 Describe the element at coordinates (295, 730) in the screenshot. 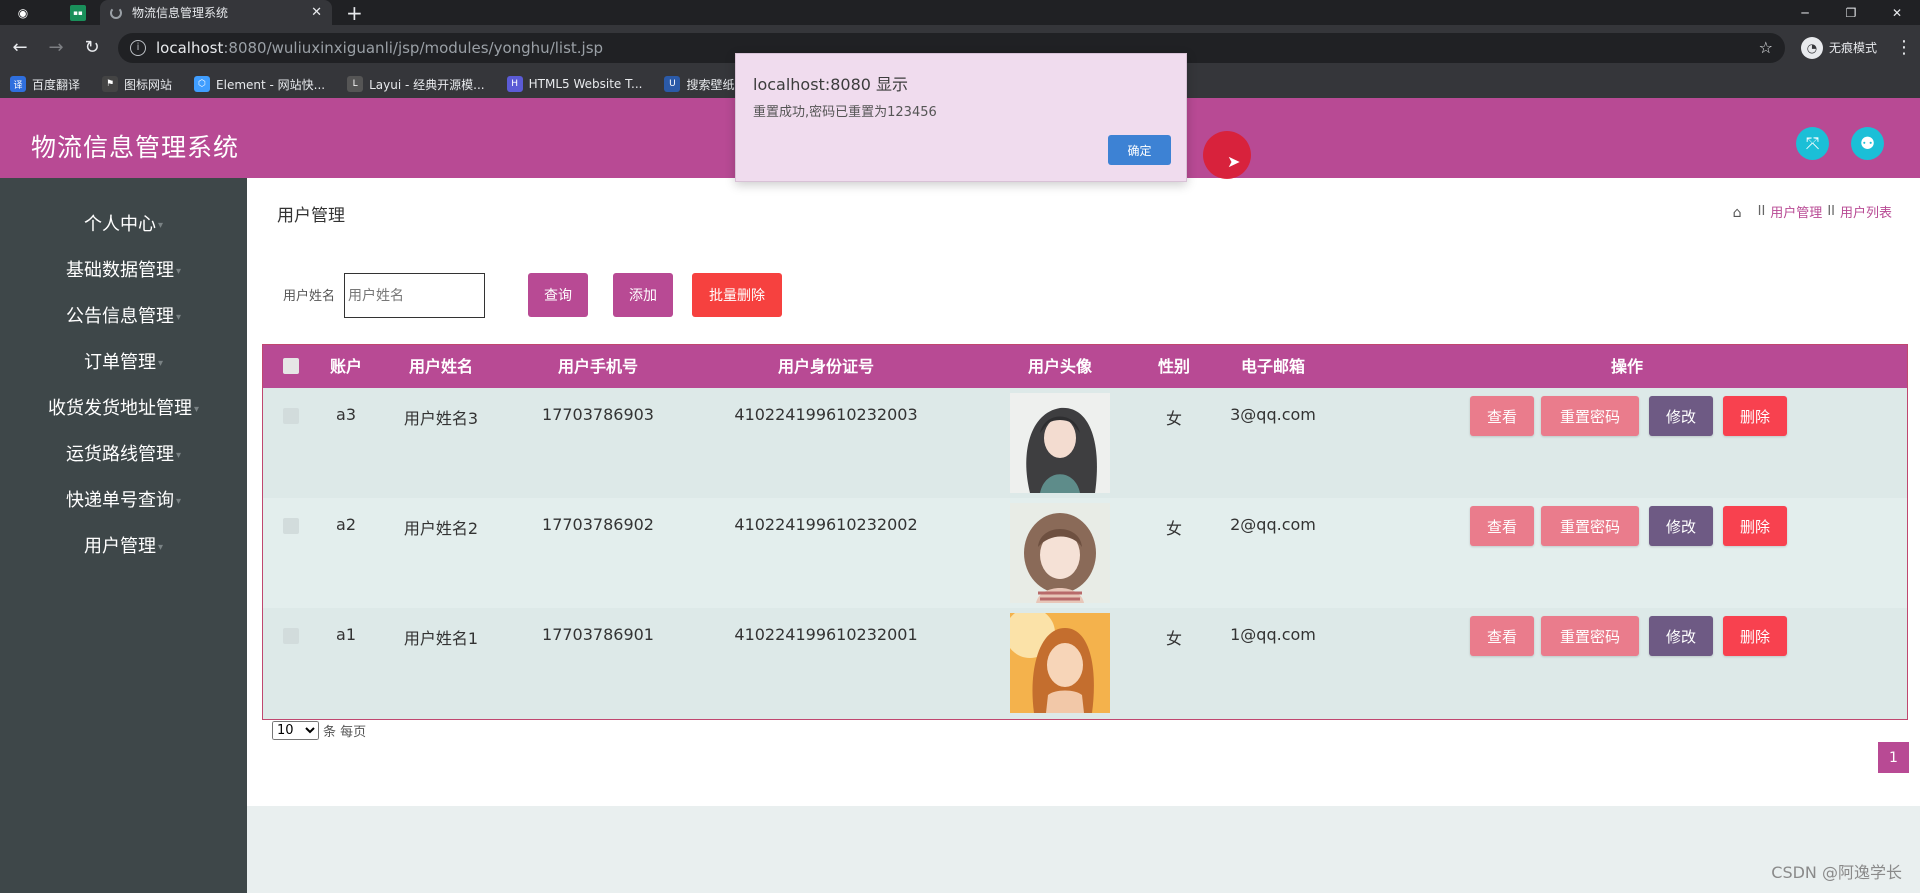

I see `page-size-select: 10` at that location.